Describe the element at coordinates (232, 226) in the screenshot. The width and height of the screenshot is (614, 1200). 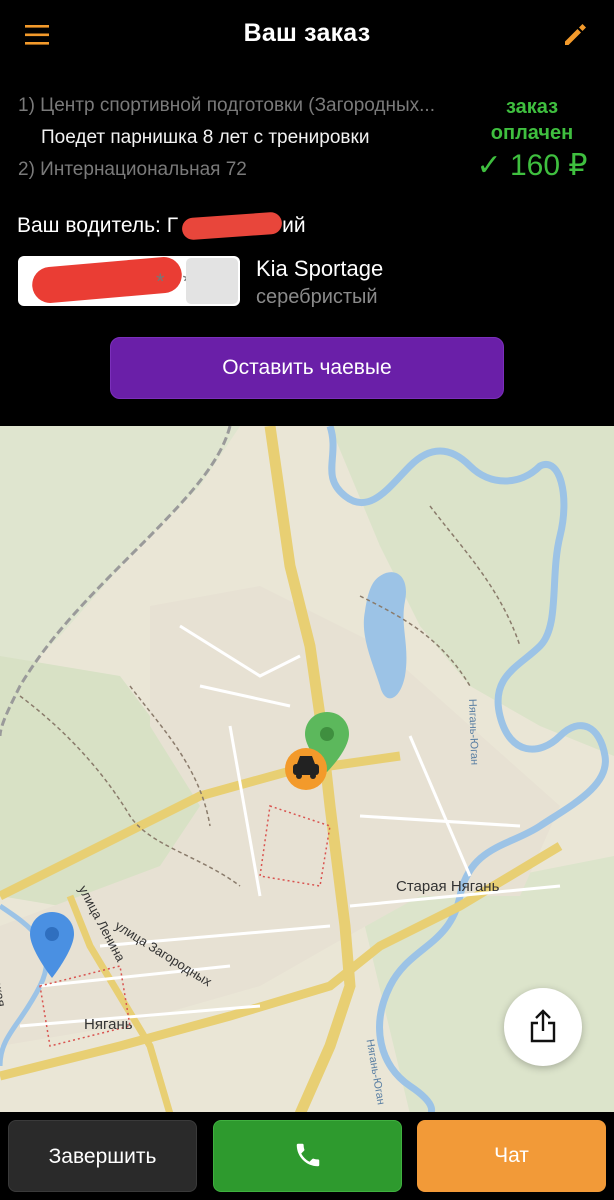
I see `redaction-mark` at that location.